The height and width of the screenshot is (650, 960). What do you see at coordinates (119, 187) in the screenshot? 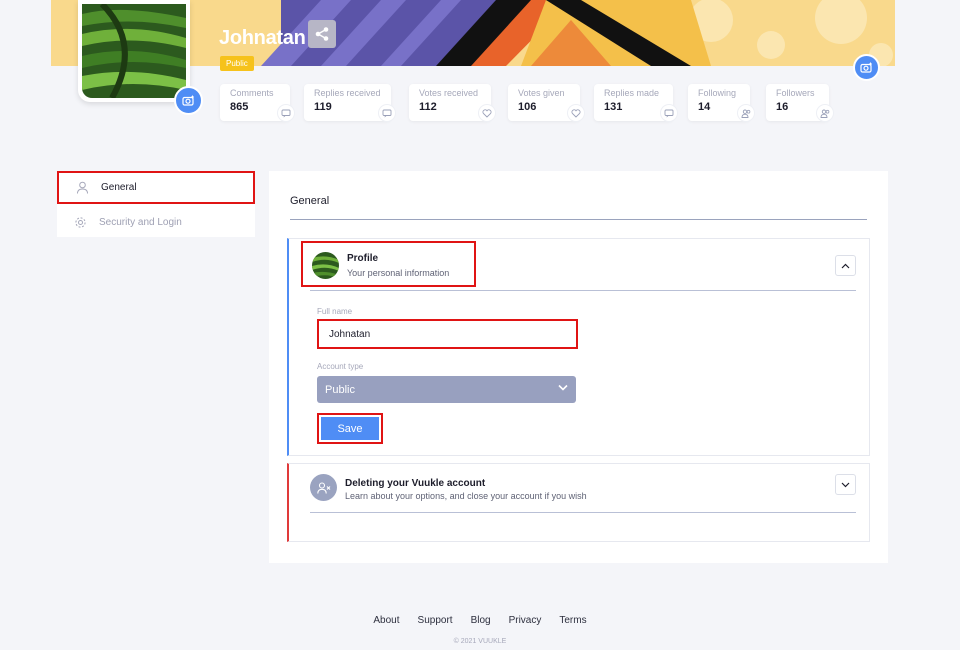
I see `sidebar-item-label: General` at bounding box center [119, 187].